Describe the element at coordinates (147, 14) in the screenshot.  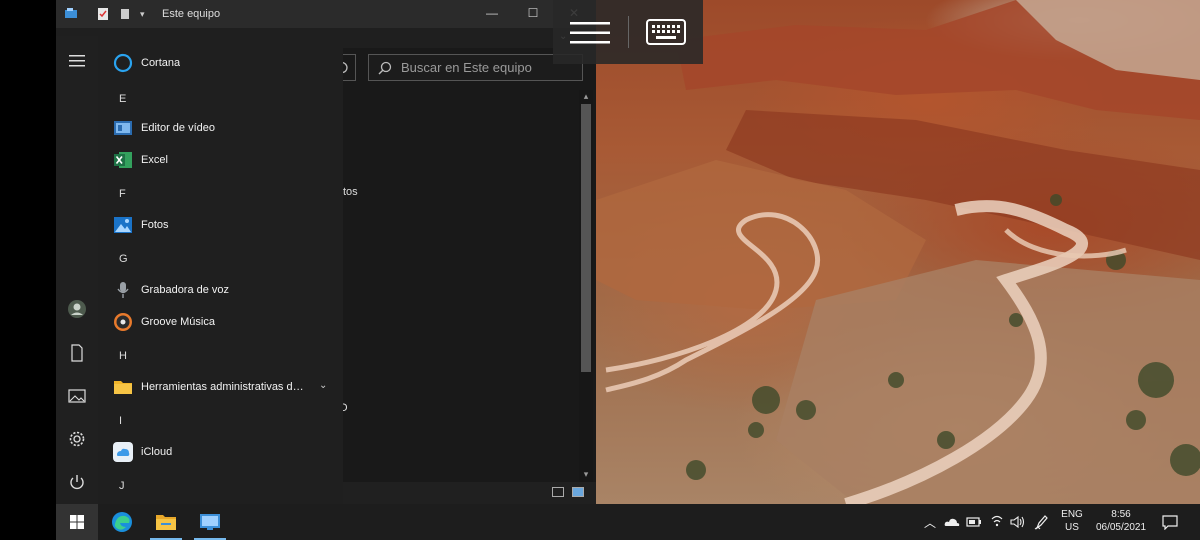
I see `customize-toolbar-icon: ▾` at that location.